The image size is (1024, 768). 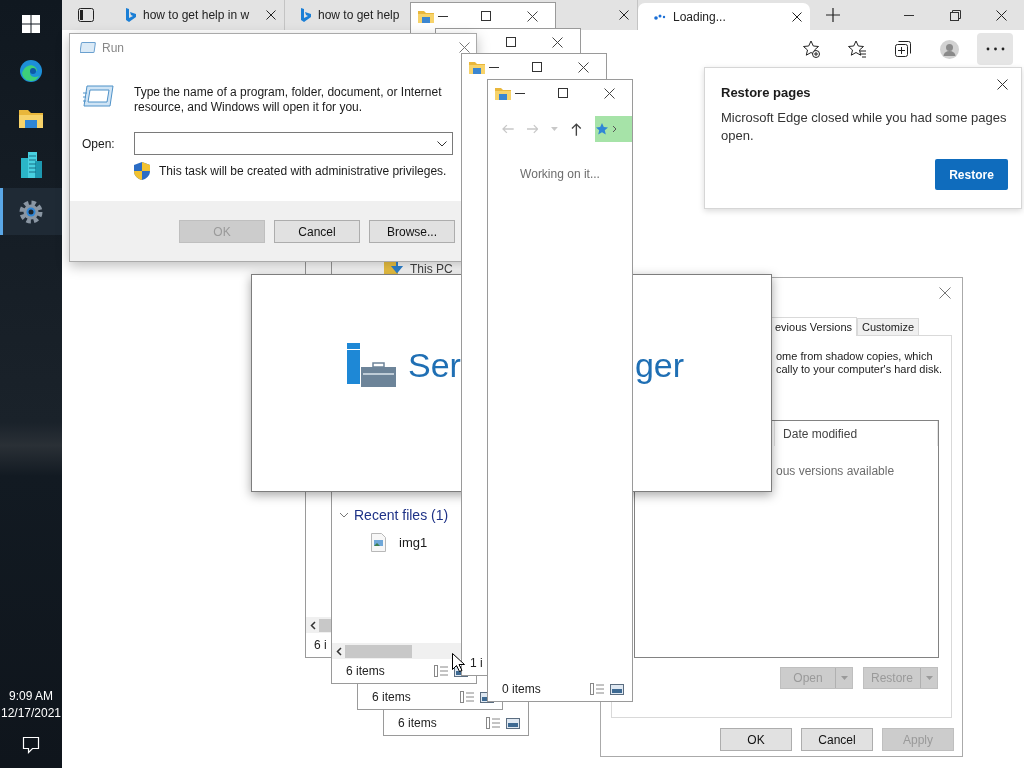 I want to click on new-tab-button, so click(x=833, y=15).